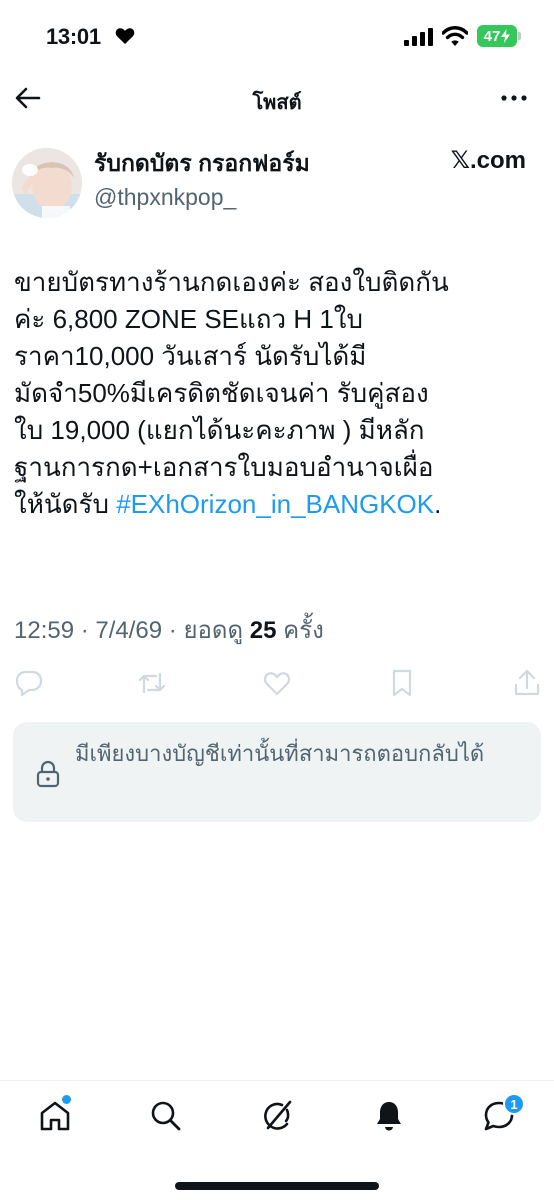 Image resolution: width=554 pixels, height=1200 pixels. I want to click on source-label: 𝕏.com, so click(488, 160).